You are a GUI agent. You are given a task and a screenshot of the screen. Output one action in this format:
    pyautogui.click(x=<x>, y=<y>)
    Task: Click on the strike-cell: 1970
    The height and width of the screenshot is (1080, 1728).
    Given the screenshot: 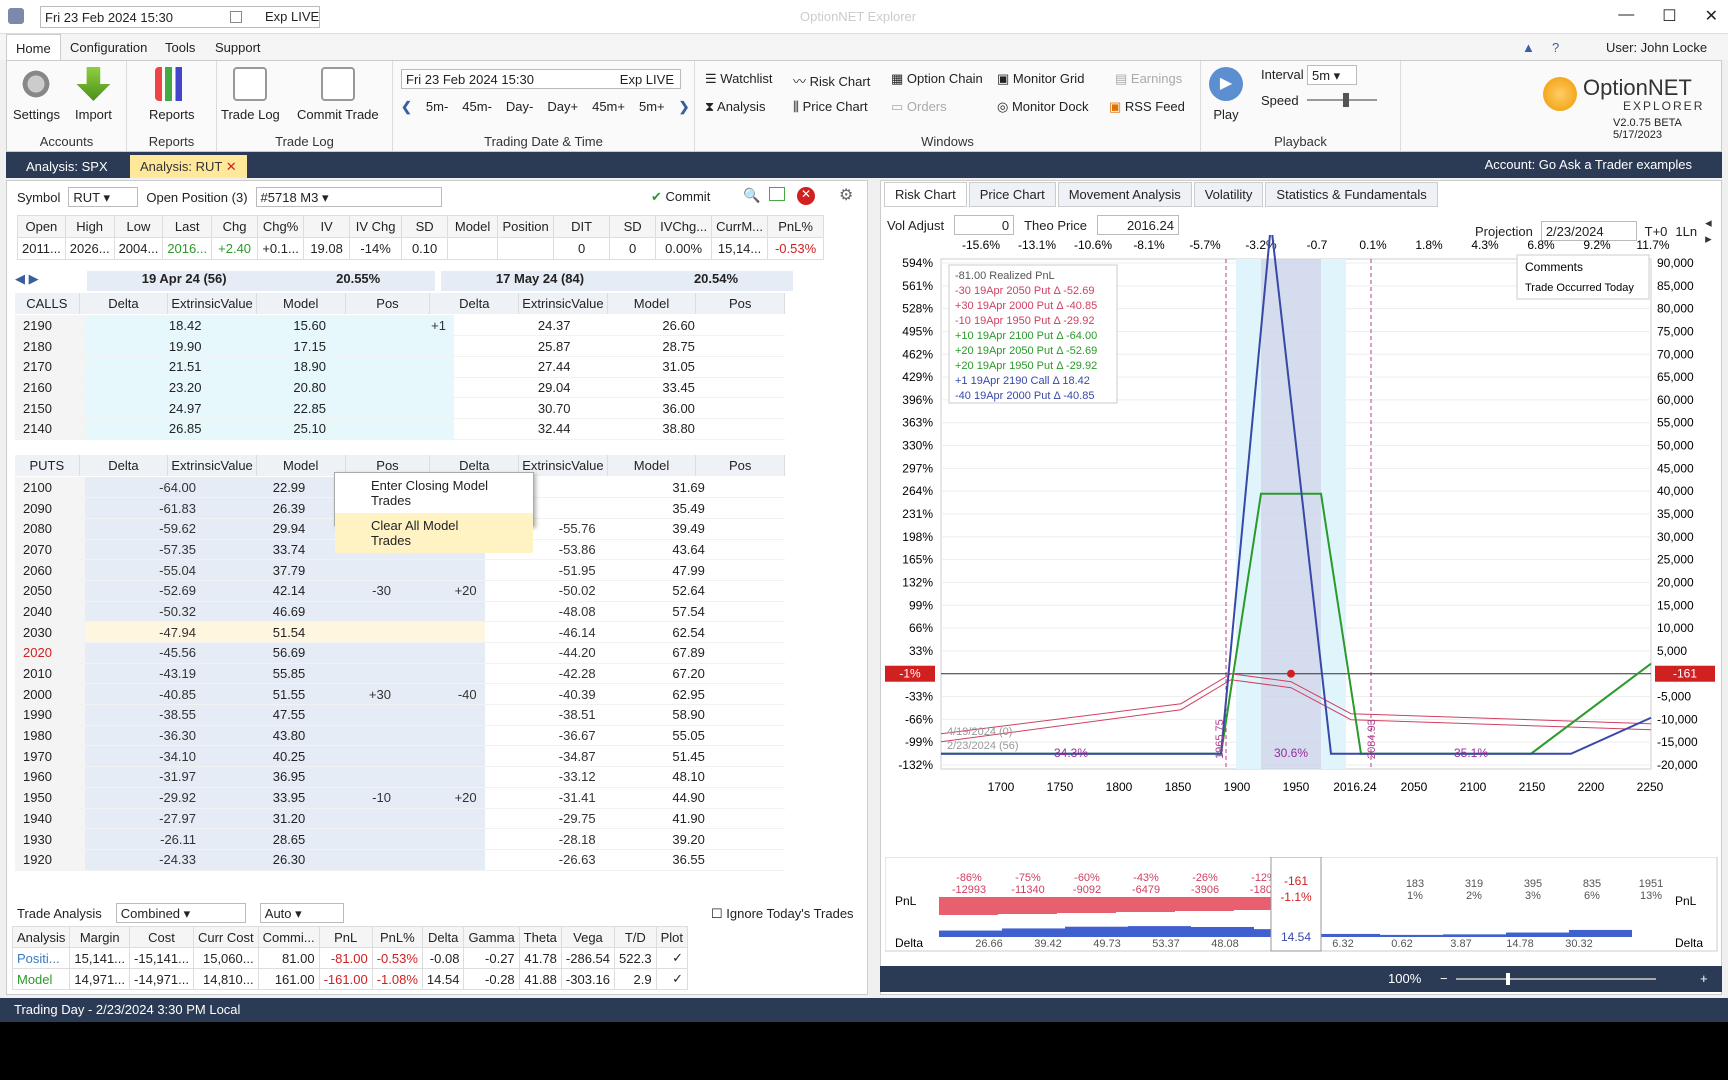 What is the action you would take?
    pyautogui.click(x=50, y=756)
    